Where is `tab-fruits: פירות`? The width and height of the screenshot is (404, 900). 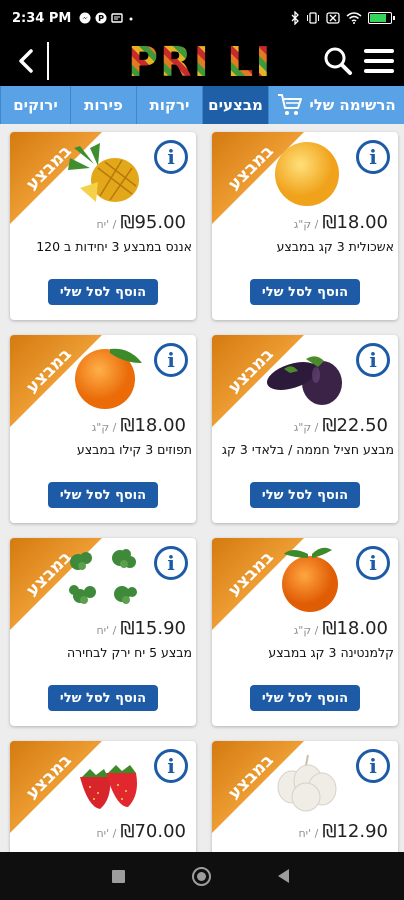 tab-fruits: פירות is located at coordinates (103, 105).